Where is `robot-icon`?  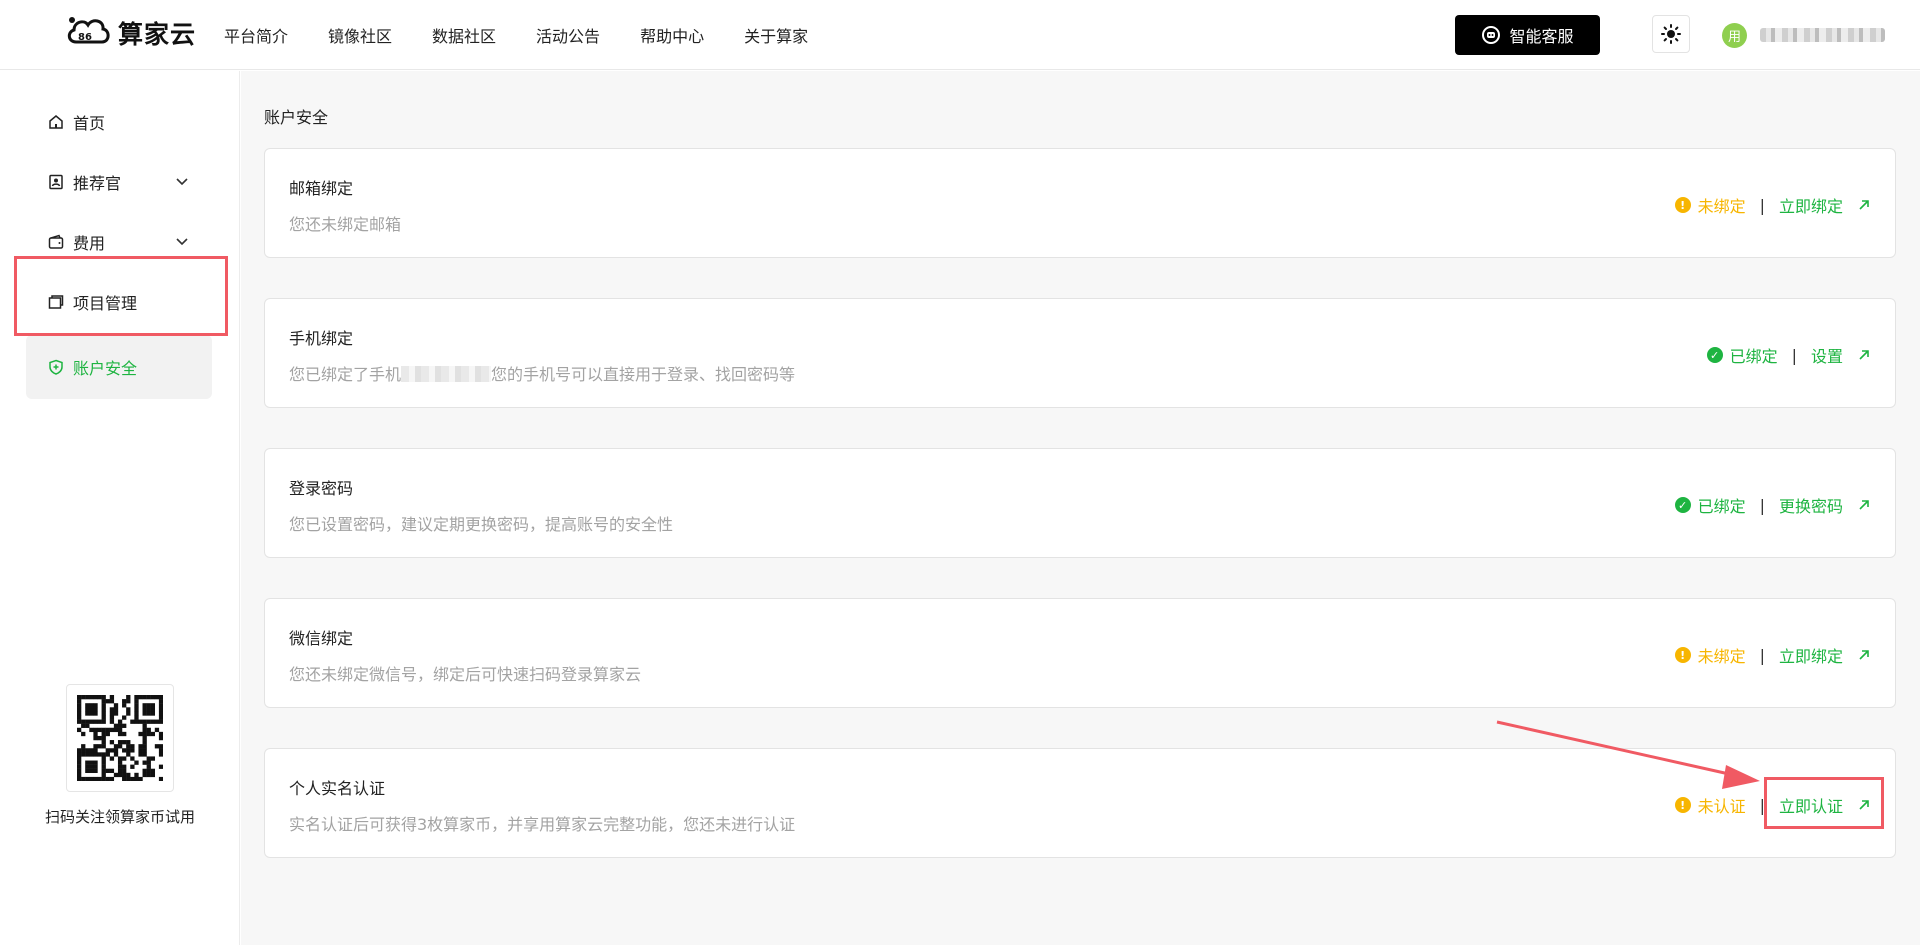
robot-icon is located at coordinates (1491, 35).